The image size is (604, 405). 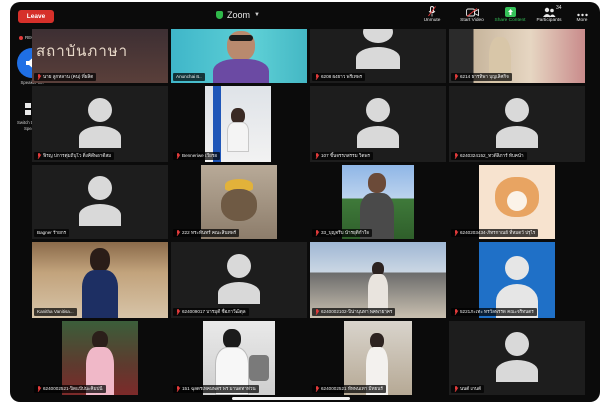 What do you see at coordinates (481, 77) in the screenshot?
I see `participant-name: 6214 ธารทิพา บุญเลิศกิจ` at bounding box center [481, 77].